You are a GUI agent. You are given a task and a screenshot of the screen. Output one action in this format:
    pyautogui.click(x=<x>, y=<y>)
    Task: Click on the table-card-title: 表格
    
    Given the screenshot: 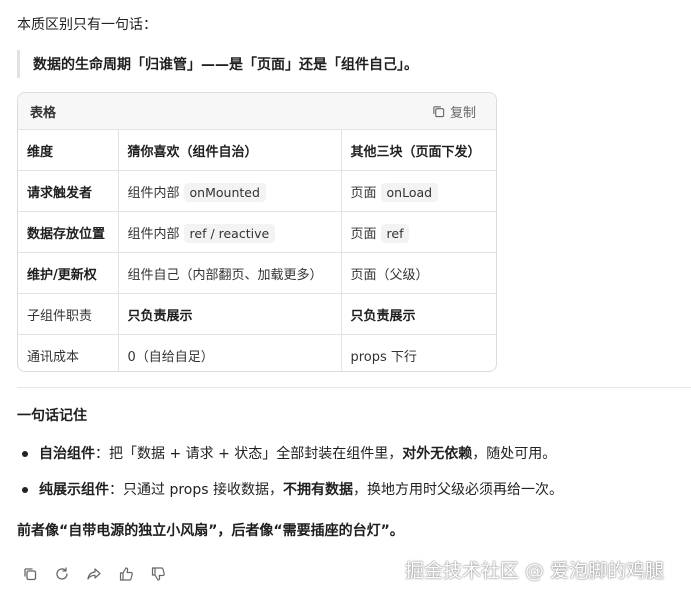 What is the action you would take?
    pyautogui.click(x=43, y=113)
    